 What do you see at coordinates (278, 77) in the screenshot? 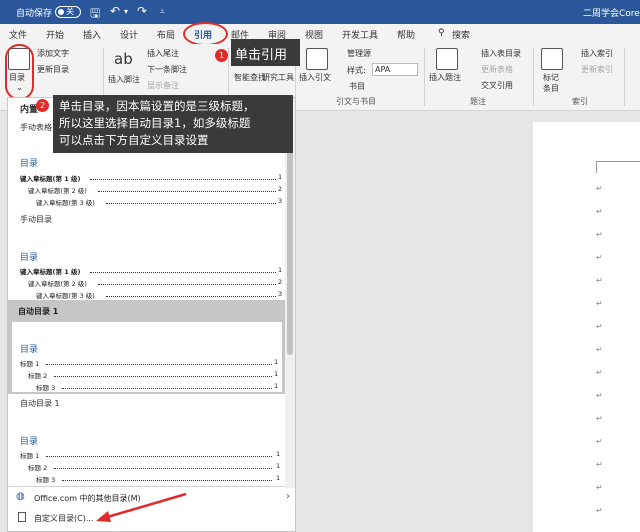
I see `researcher-button: 研究工具` at bounding box center [278, 77].